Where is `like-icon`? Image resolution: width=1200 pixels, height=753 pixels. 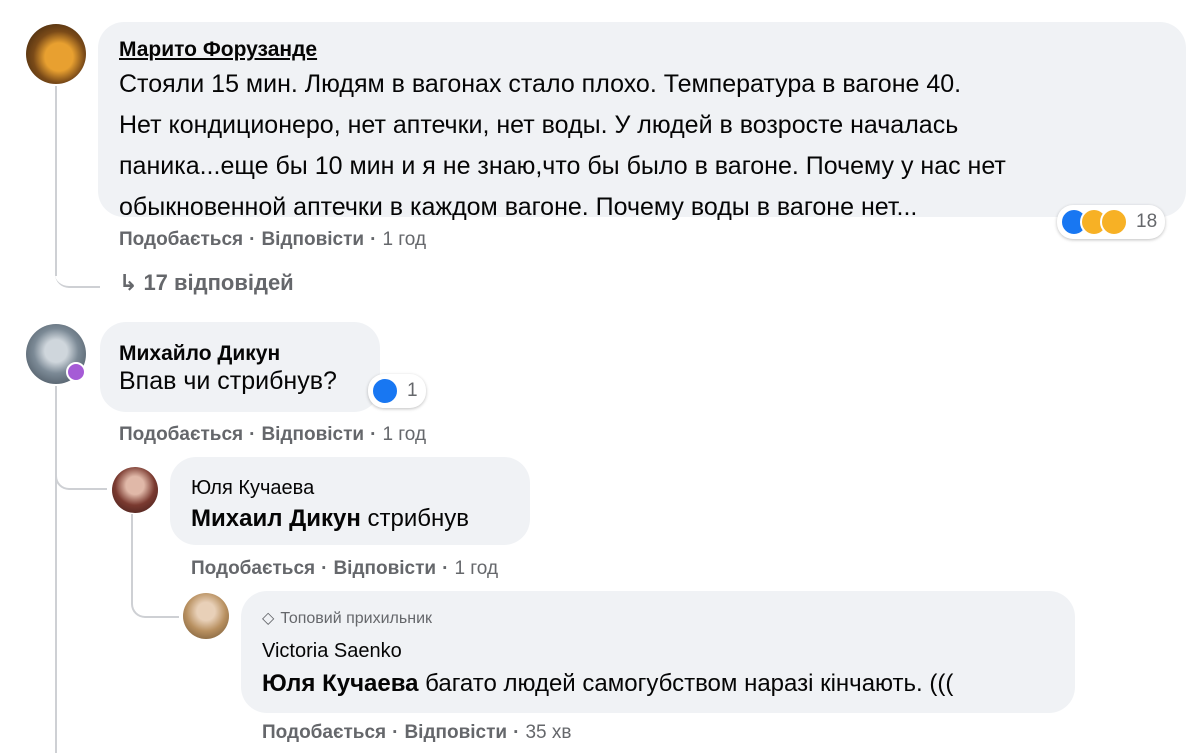
like-icon is located at coordinates (385, 391).